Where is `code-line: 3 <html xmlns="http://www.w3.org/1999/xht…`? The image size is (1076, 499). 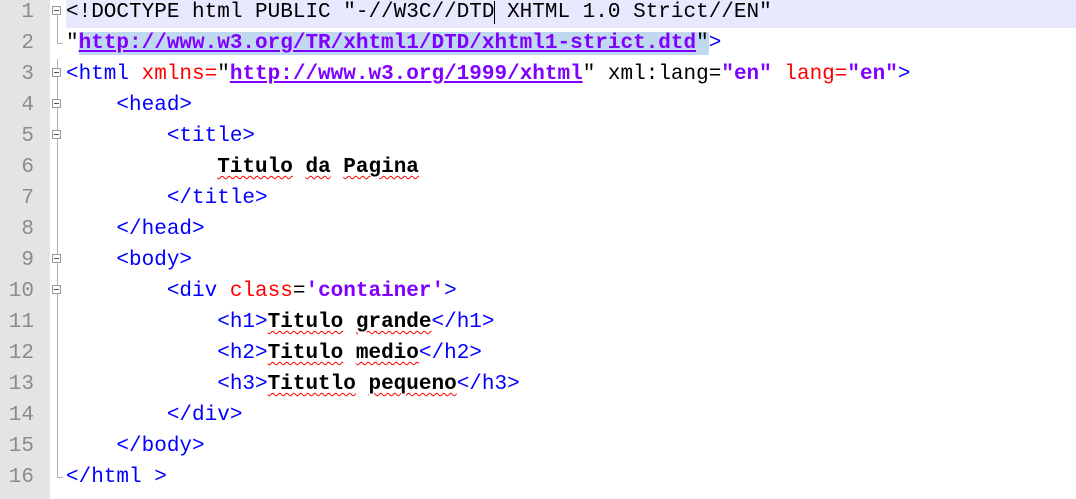 code-line: 3 <html xmlns="http://www.w3.org/1999/xht… is located at coordinates (538, 74).